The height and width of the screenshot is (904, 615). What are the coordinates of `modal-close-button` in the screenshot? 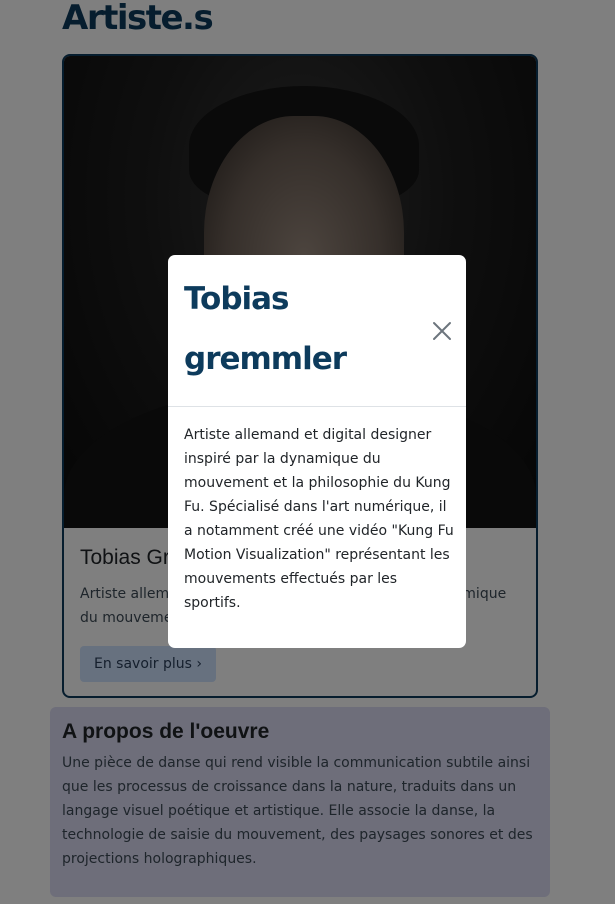 It's located at (442, 331).